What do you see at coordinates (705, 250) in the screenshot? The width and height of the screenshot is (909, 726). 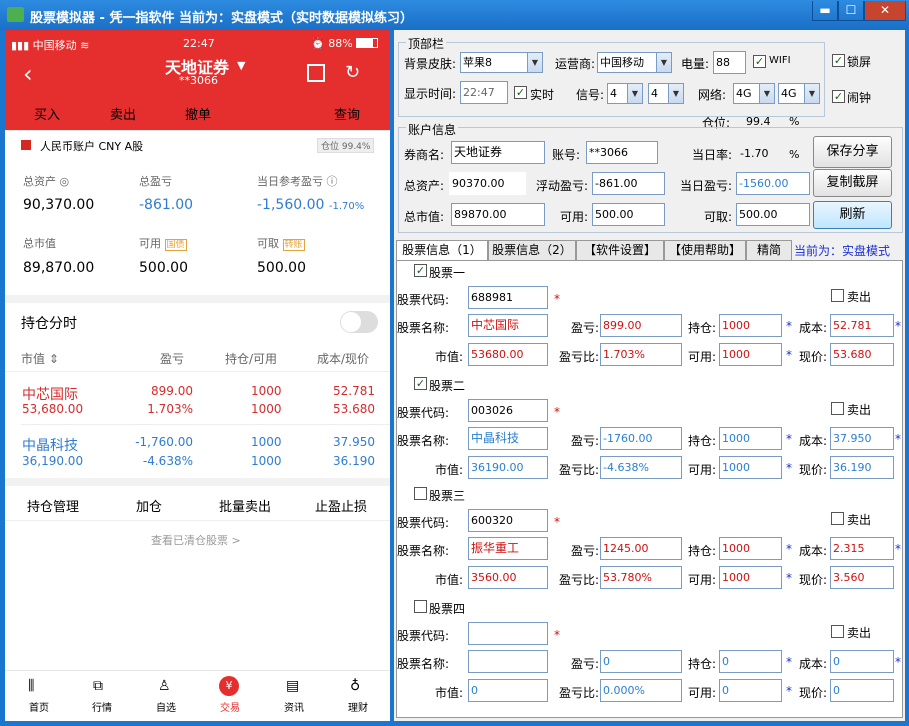 I see `tab-help: 【使用帮助】` at bounding box center [705, 250].